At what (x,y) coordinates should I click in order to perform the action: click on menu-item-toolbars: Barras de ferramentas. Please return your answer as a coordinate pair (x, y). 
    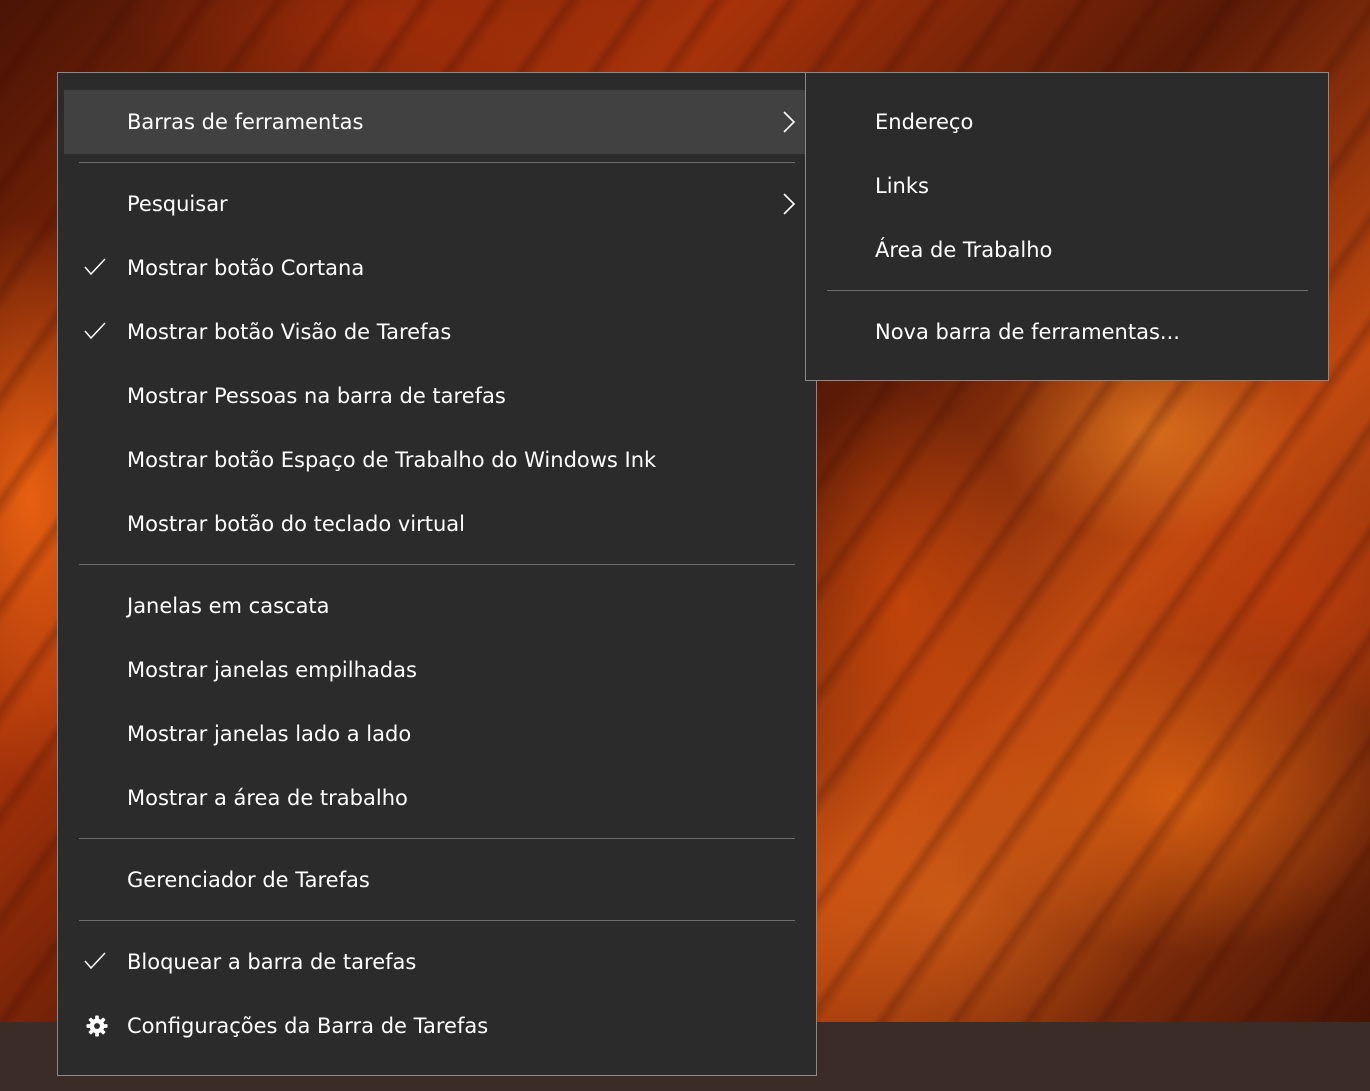
    Looking at the image, I should click on (437, 122).